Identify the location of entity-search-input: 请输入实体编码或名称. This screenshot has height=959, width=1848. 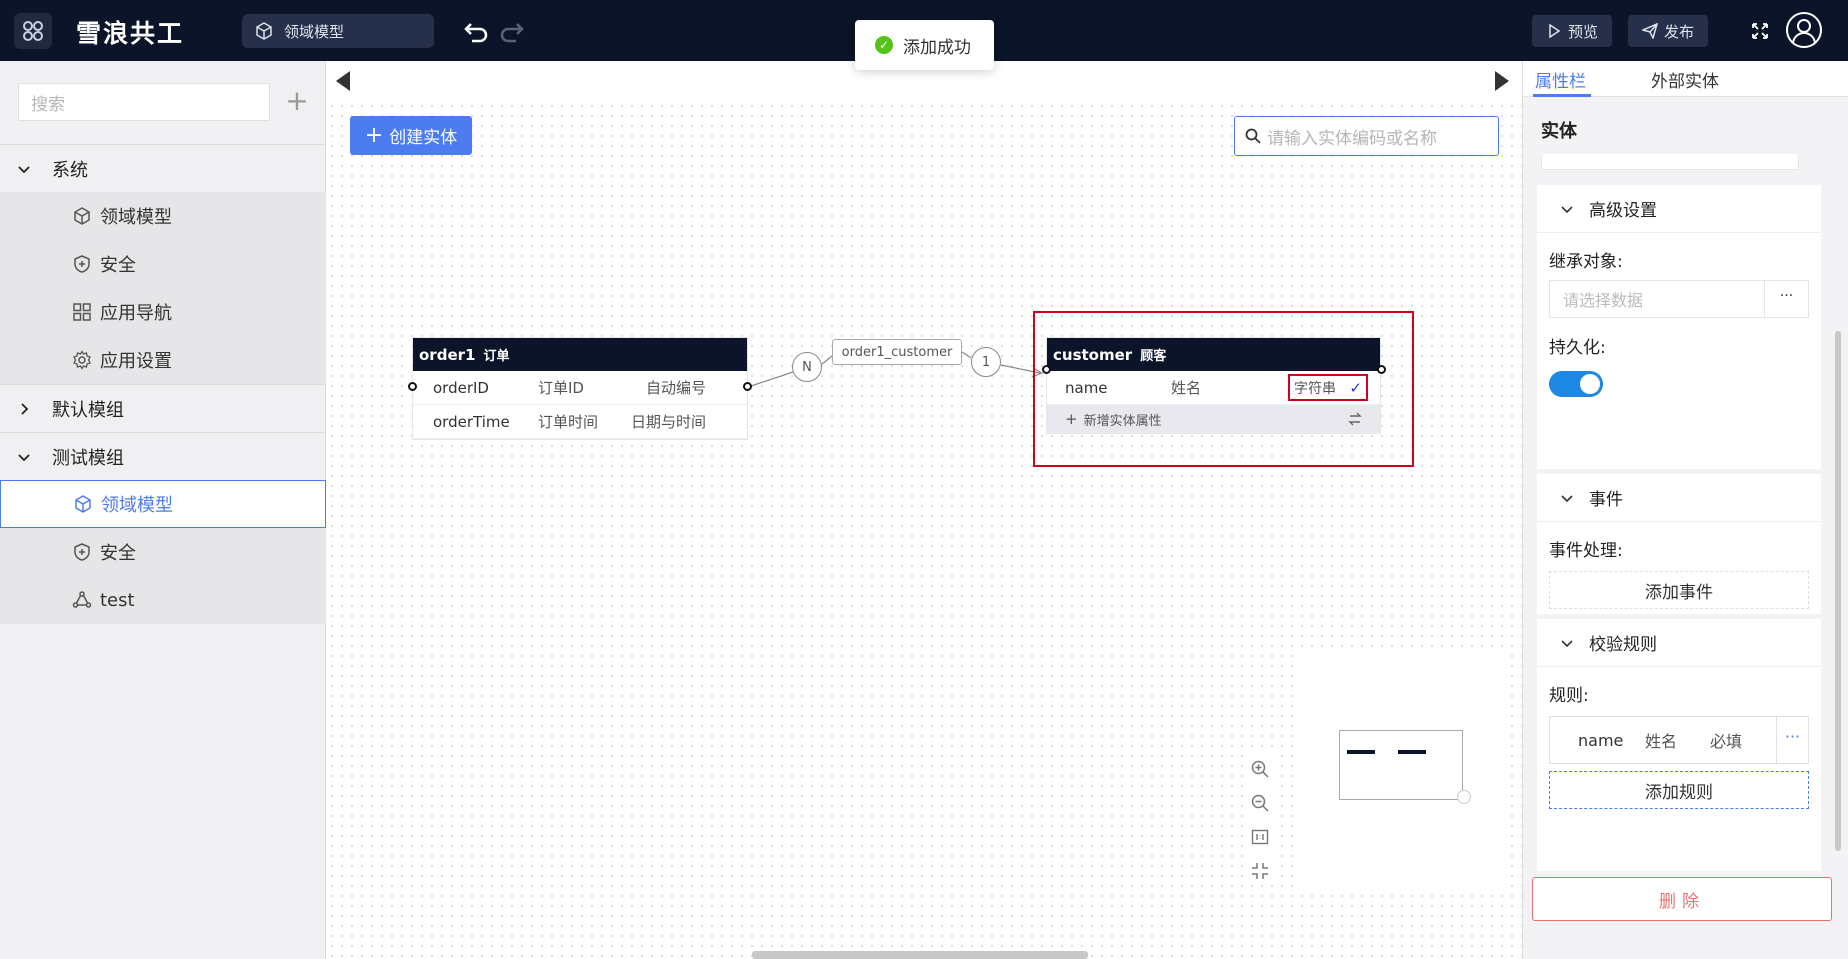
(1366, 136).